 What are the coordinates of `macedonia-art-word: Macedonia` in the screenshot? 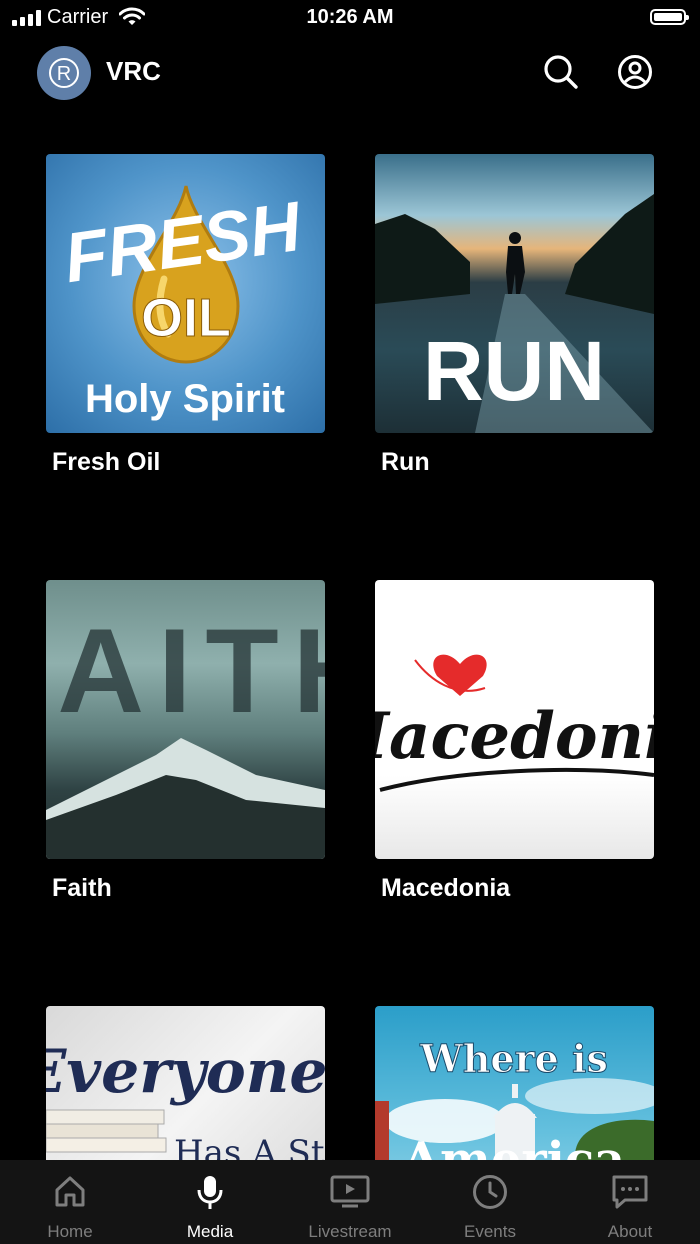 It's located at (514, 736).